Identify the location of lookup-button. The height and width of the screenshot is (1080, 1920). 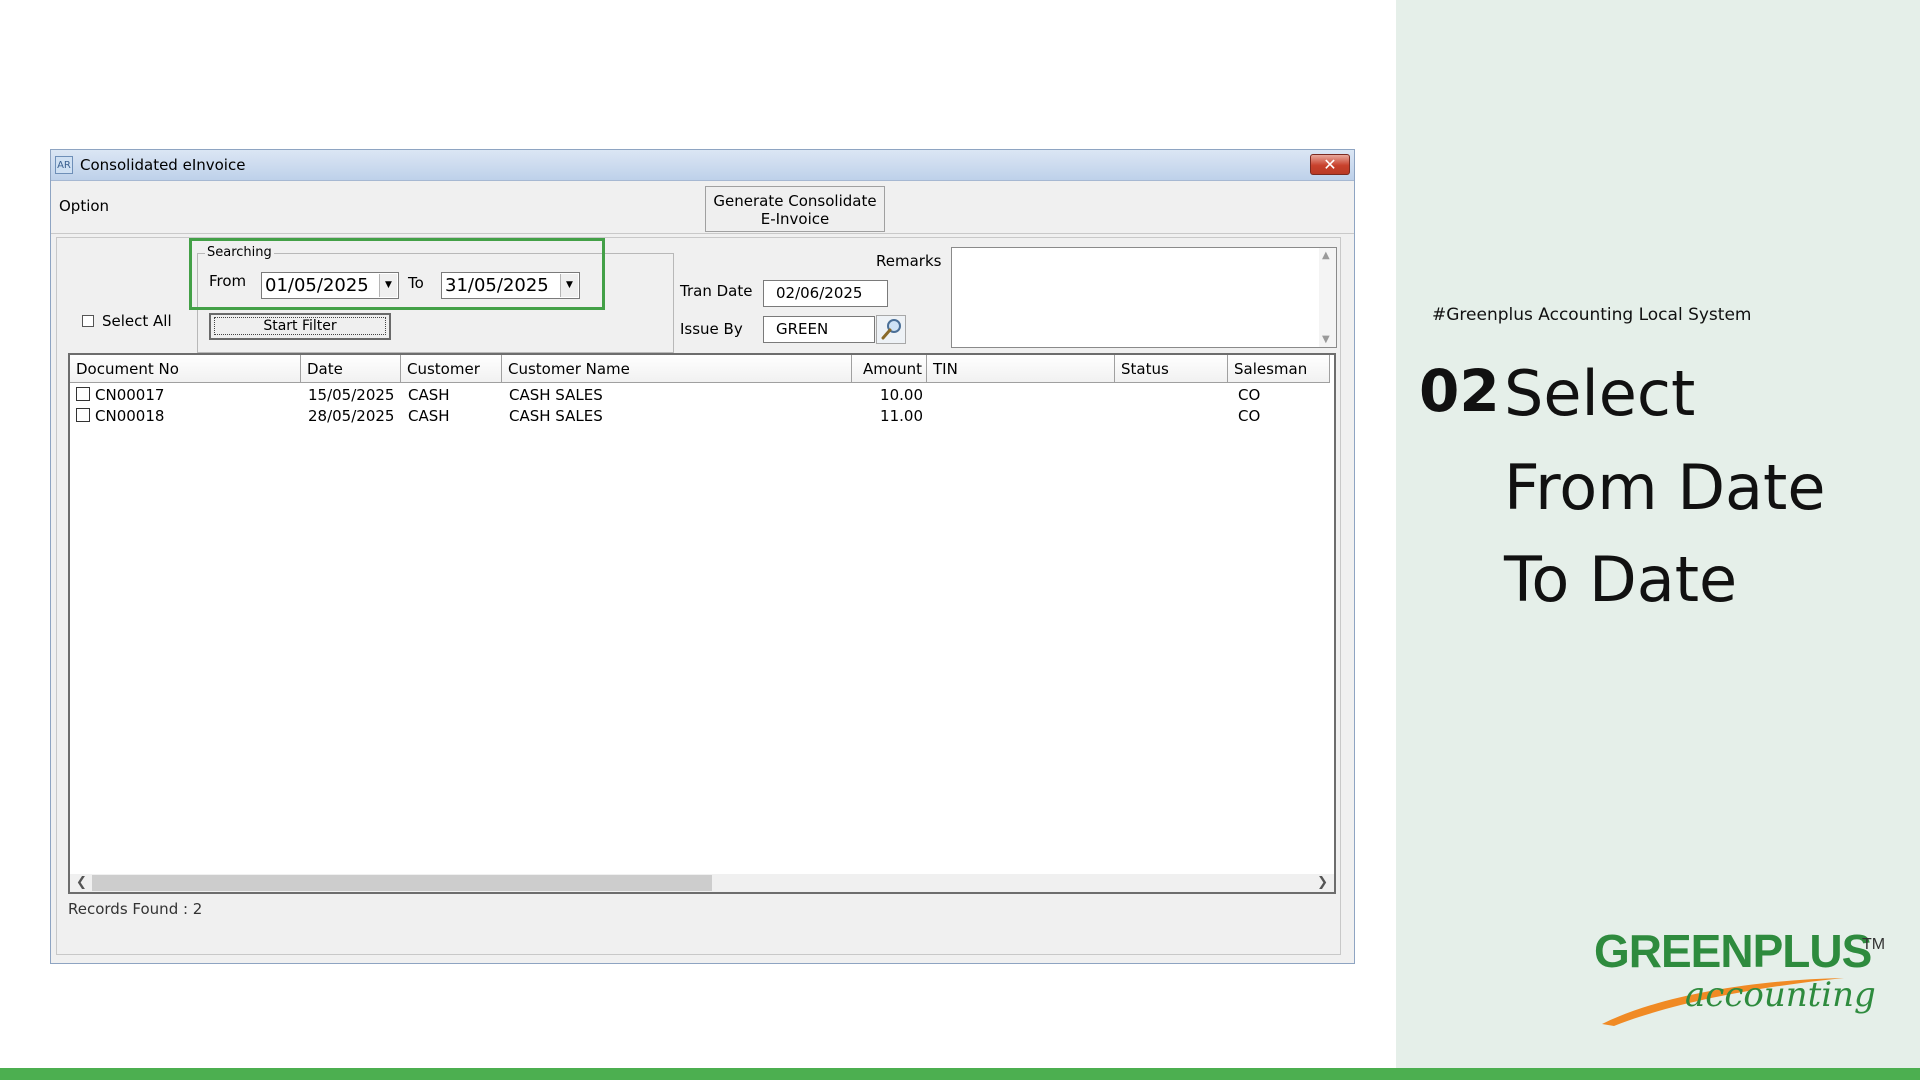
(891, 329).